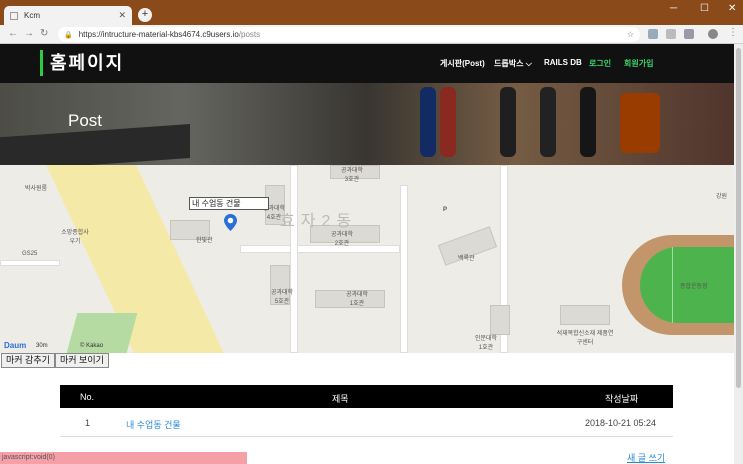 This screenshot has width=743, height=464. Describe the element at coordinates (621, 423) in the screenshot. I see `row-date: 2018-10-21 05:24` at that location.